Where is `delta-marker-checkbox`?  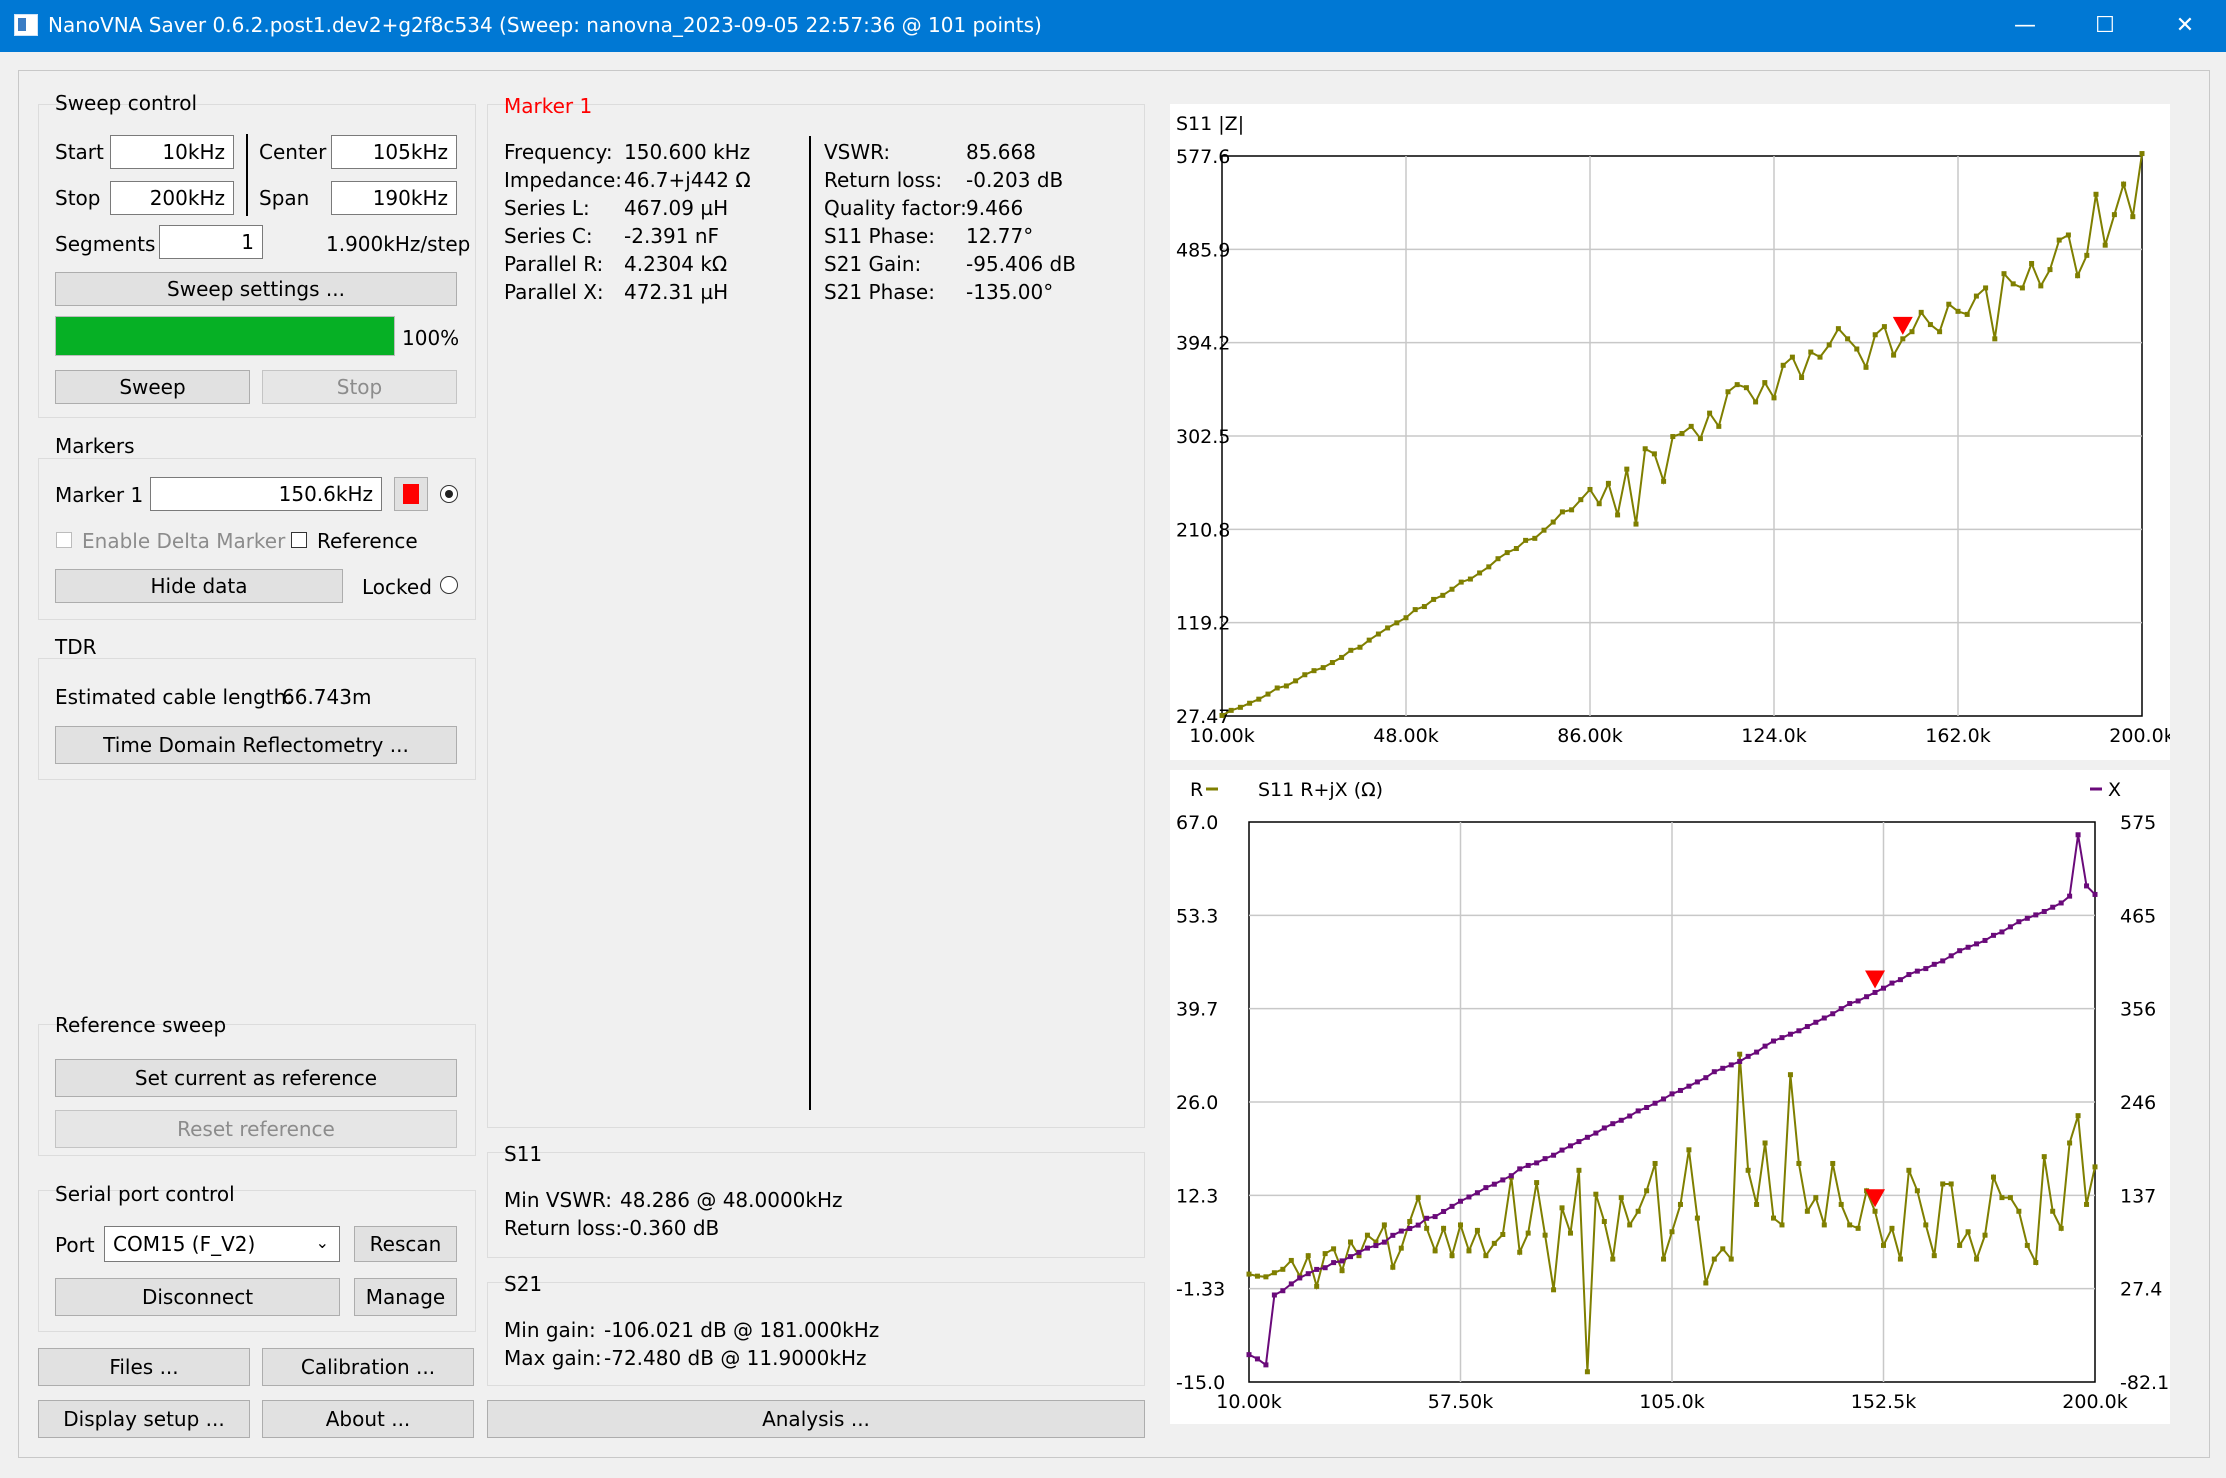 delta-marker-checkbox is located at coordinates (64, 540).